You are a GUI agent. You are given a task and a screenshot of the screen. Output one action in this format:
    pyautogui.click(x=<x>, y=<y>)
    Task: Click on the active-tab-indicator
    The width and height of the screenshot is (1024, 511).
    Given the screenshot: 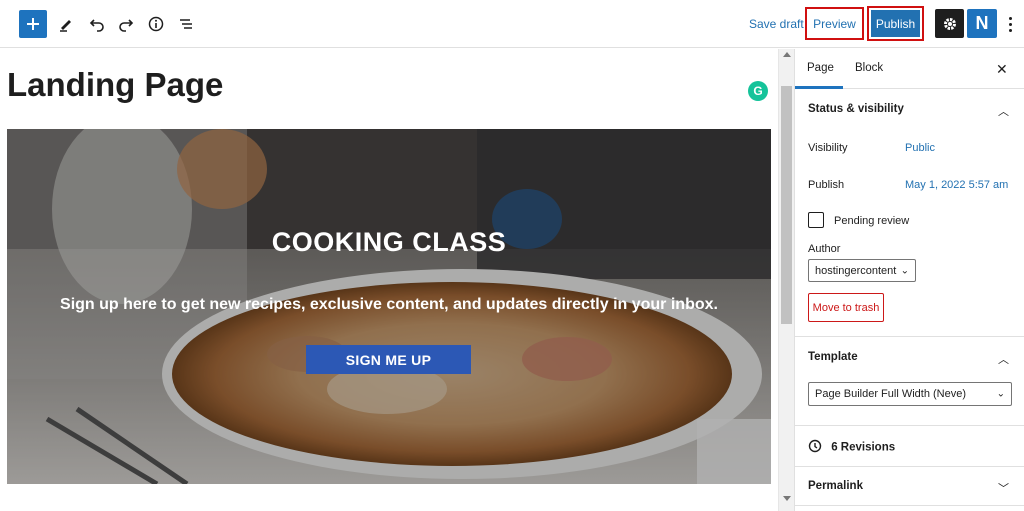 What is the action you would take?
    pyautogui.click(x=819, y=87)
    